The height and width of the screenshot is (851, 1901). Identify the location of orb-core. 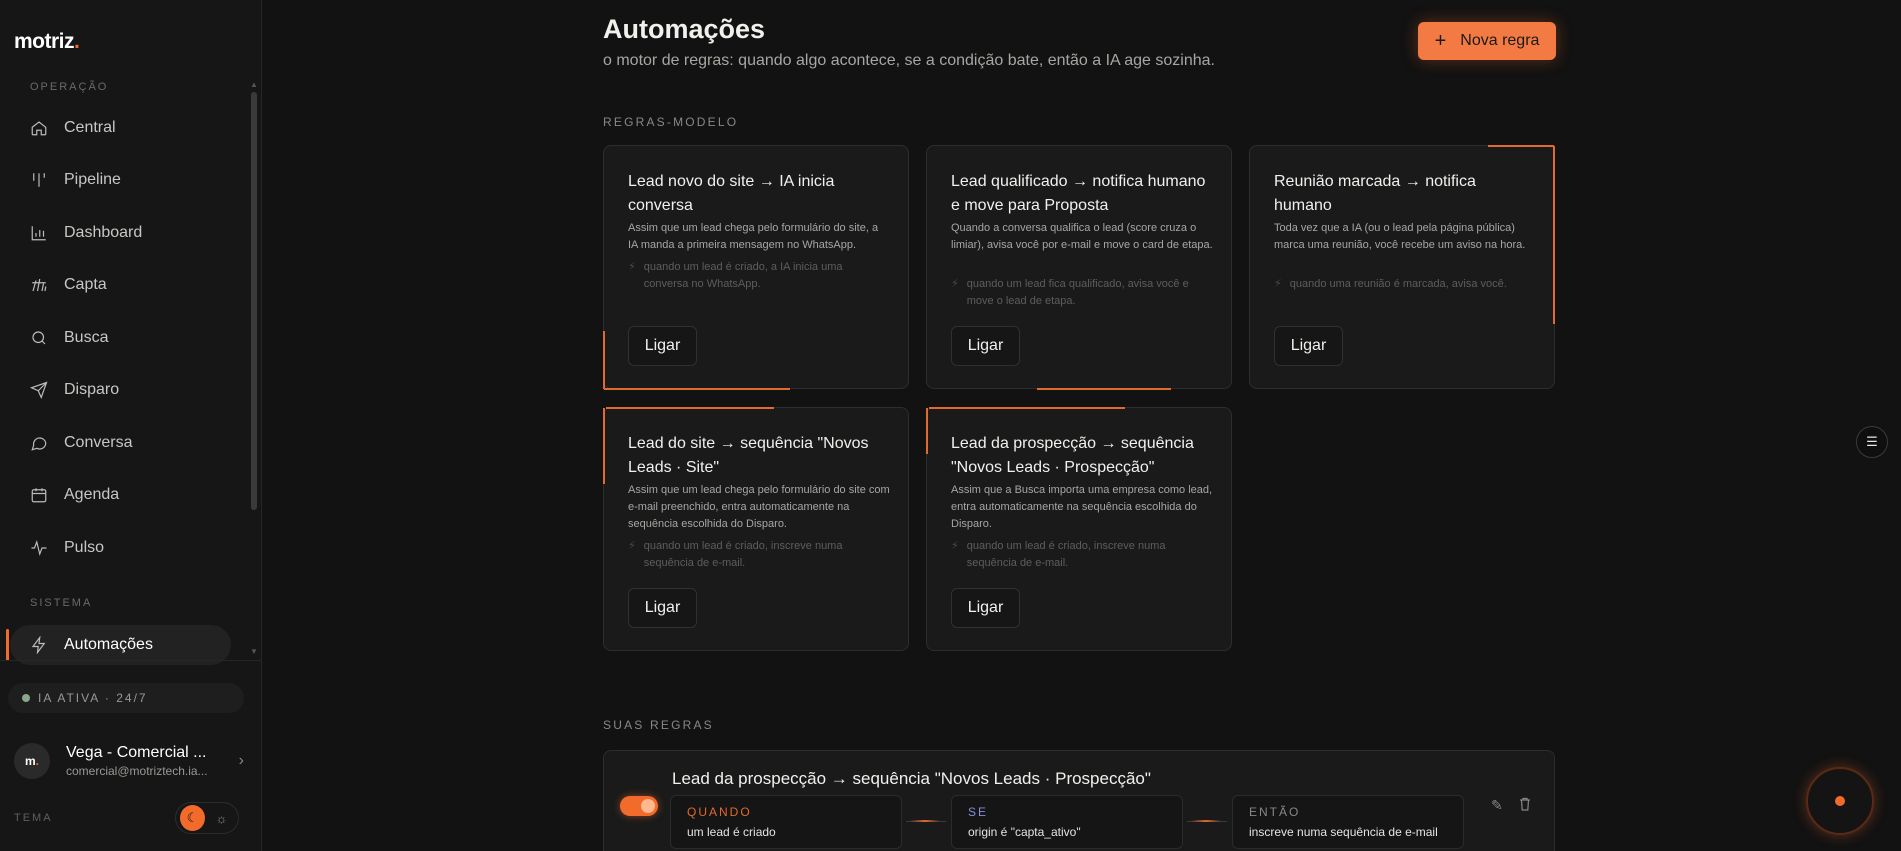
(1840, 801).